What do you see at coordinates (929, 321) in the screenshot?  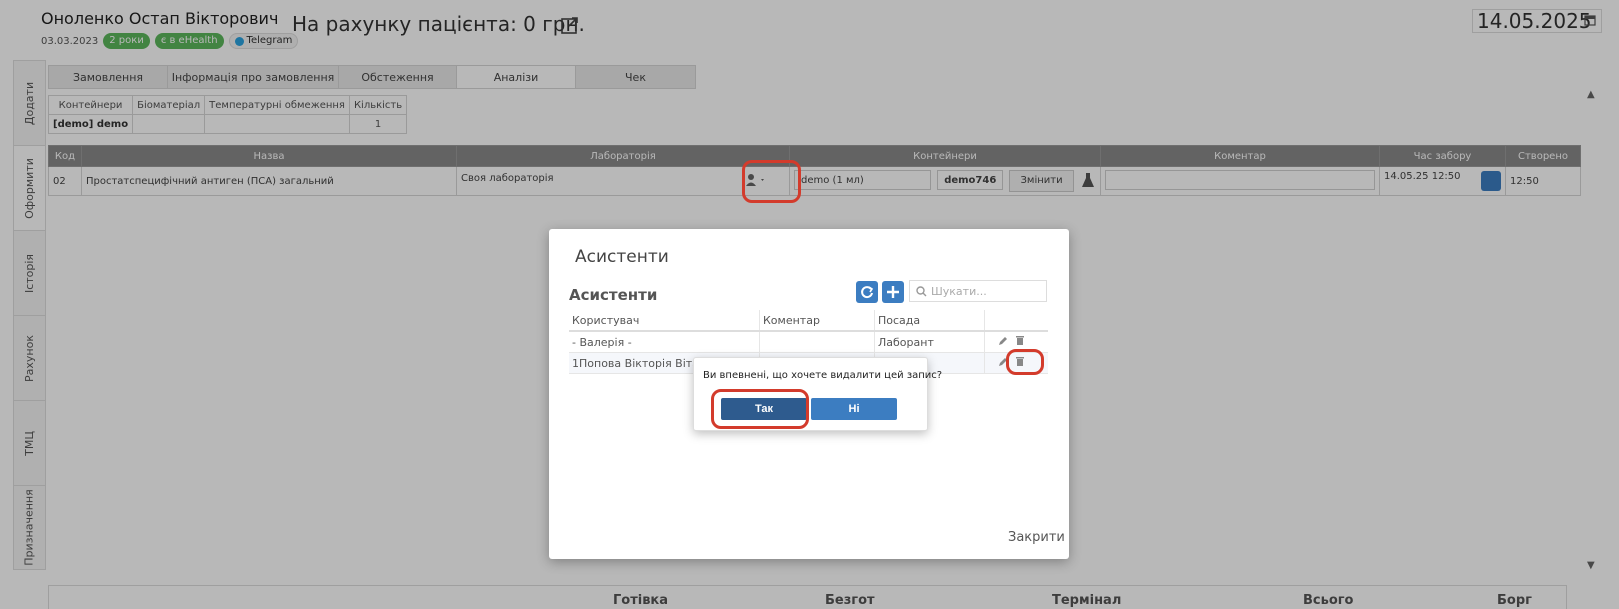 I see `column-header: Посада` at bounding box center [929, 321].